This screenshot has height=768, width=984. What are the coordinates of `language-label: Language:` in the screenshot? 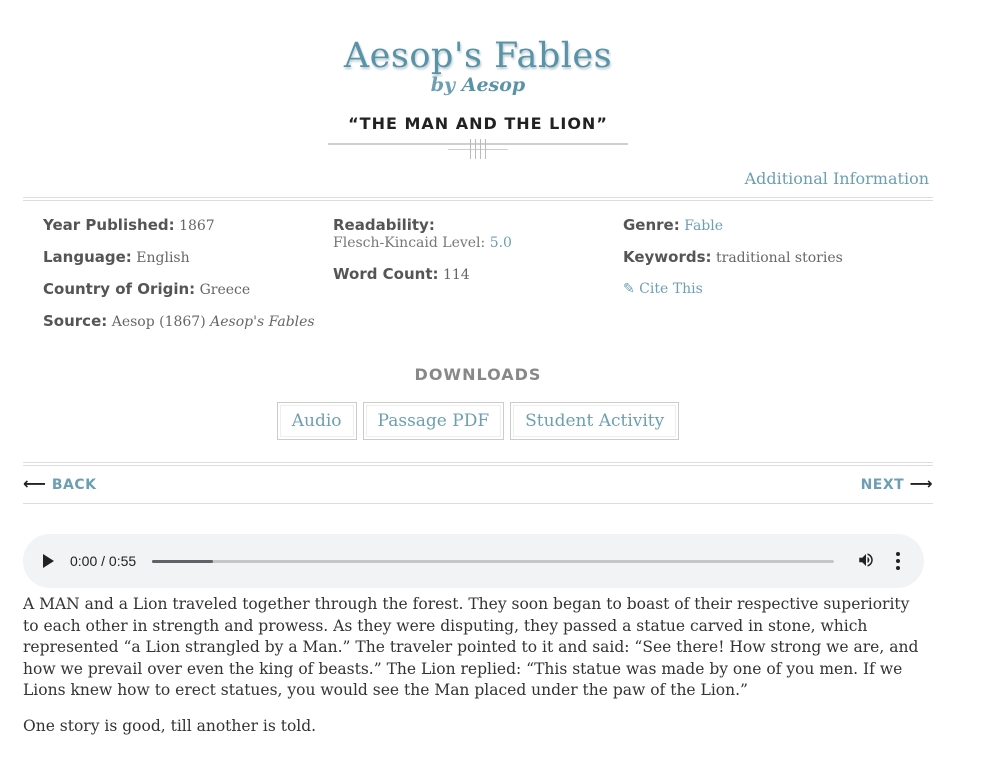 It's located at (87, 257).